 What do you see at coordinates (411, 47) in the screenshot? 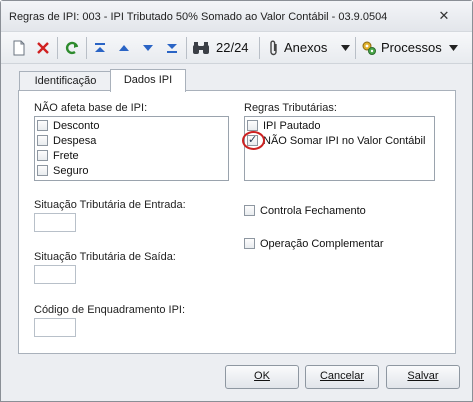
I see `processos-button: Processos` at bounding box center [411, 47].